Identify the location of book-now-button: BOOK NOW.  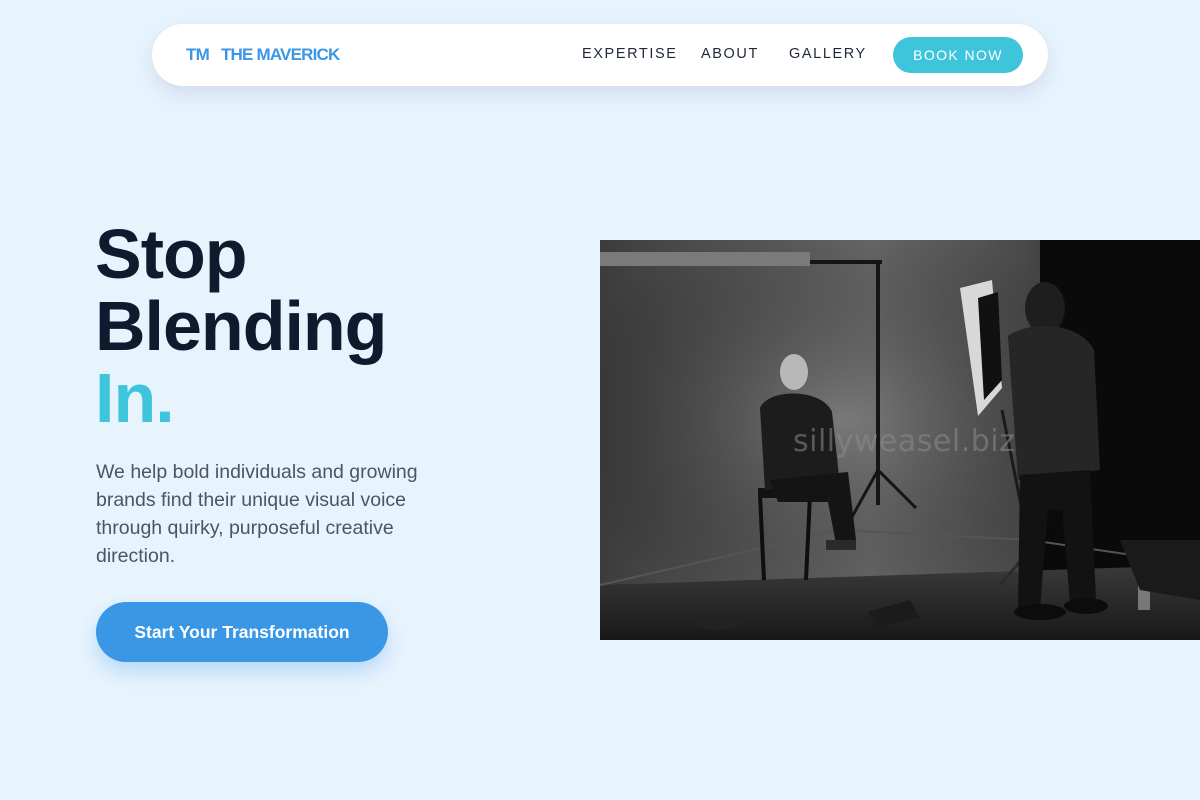
(958, 55).